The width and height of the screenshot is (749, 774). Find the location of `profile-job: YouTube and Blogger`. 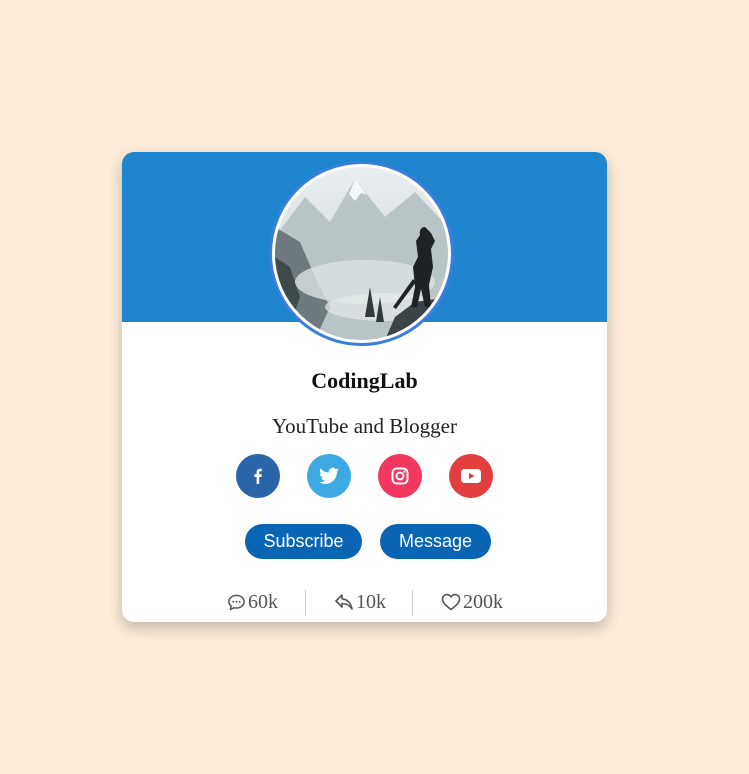

profile-job: YouTube and Blogger is located at coordinates (364, 426).